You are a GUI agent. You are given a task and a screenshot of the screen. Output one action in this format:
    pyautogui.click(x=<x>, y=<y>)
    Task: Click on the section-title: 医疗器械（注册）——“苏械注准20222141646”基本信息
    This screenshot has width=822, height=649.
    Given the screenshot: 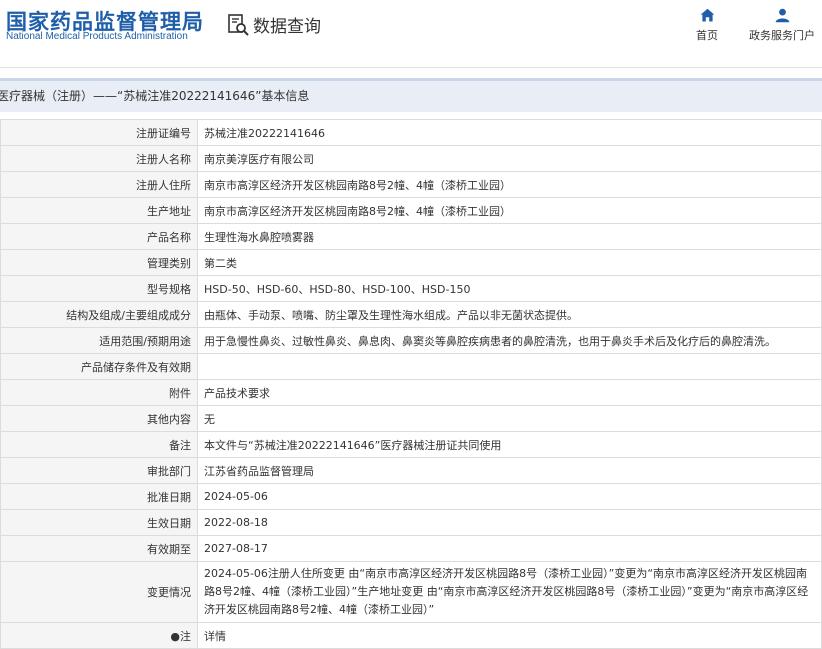 What is the action you would take?
    pyautogui.click(x=411, y=95)
    